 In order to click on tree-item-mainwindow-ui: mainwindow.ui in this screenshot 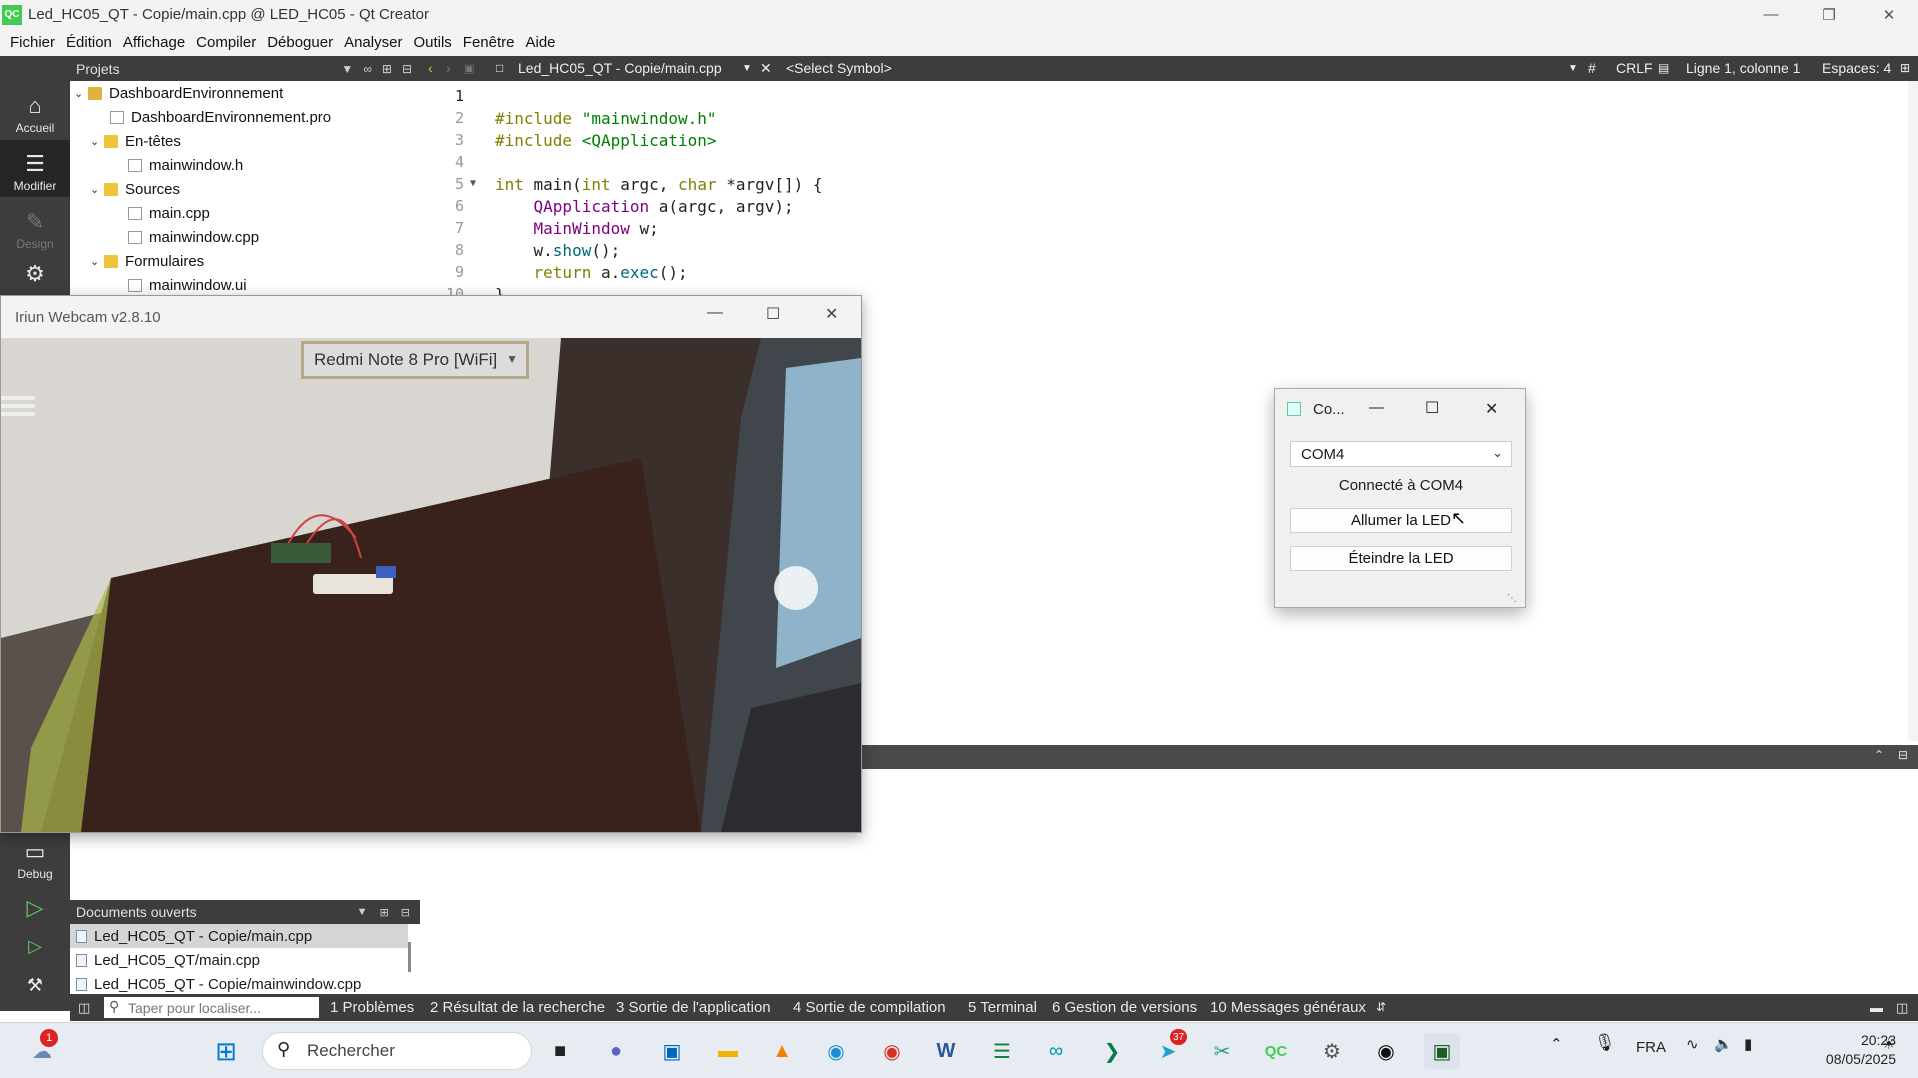, I will do `click(187, 284)`.